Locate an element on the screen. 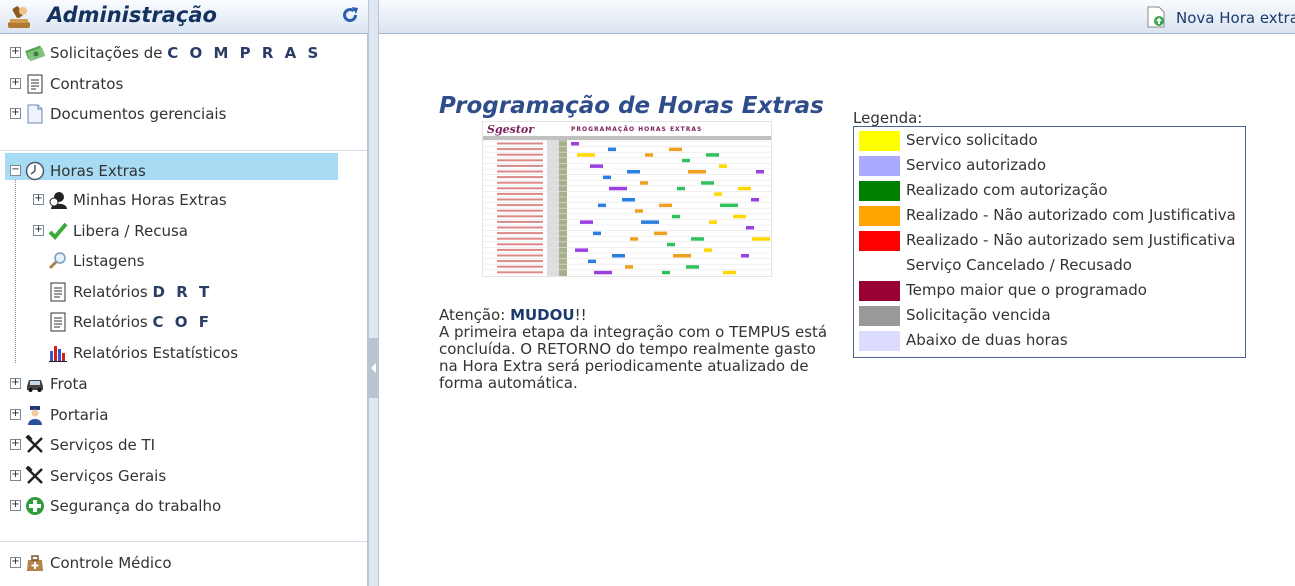  panel-splitter is located at coordinates (373, 293).